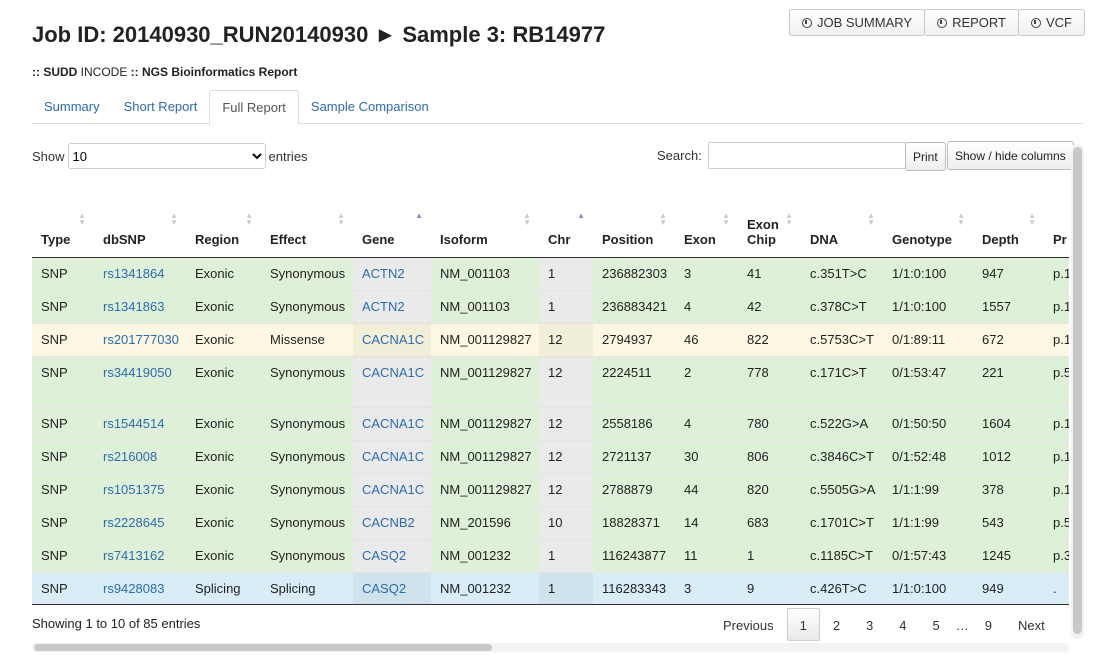  I want to click on cell-position: 2794937, so click(634, 339).